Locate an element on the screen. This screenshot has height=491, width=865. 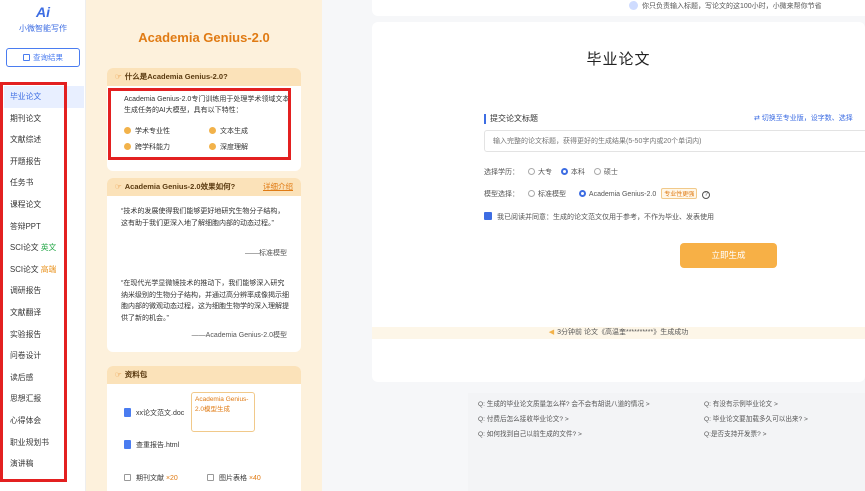
top-tip: 你只负责输入标题，写论文的这100小时，小微来帮你节省 is located at coordinates (725, 6).